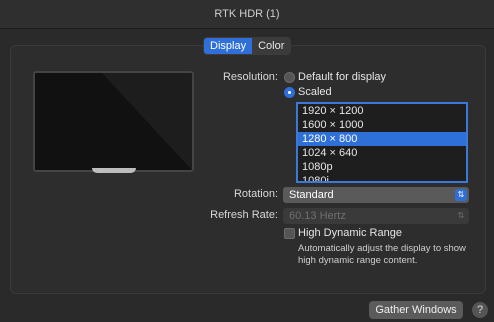 This screenshot has height=322, width=494. I want to click on gather-windows-button: Gather Windows, so click(416, 310).